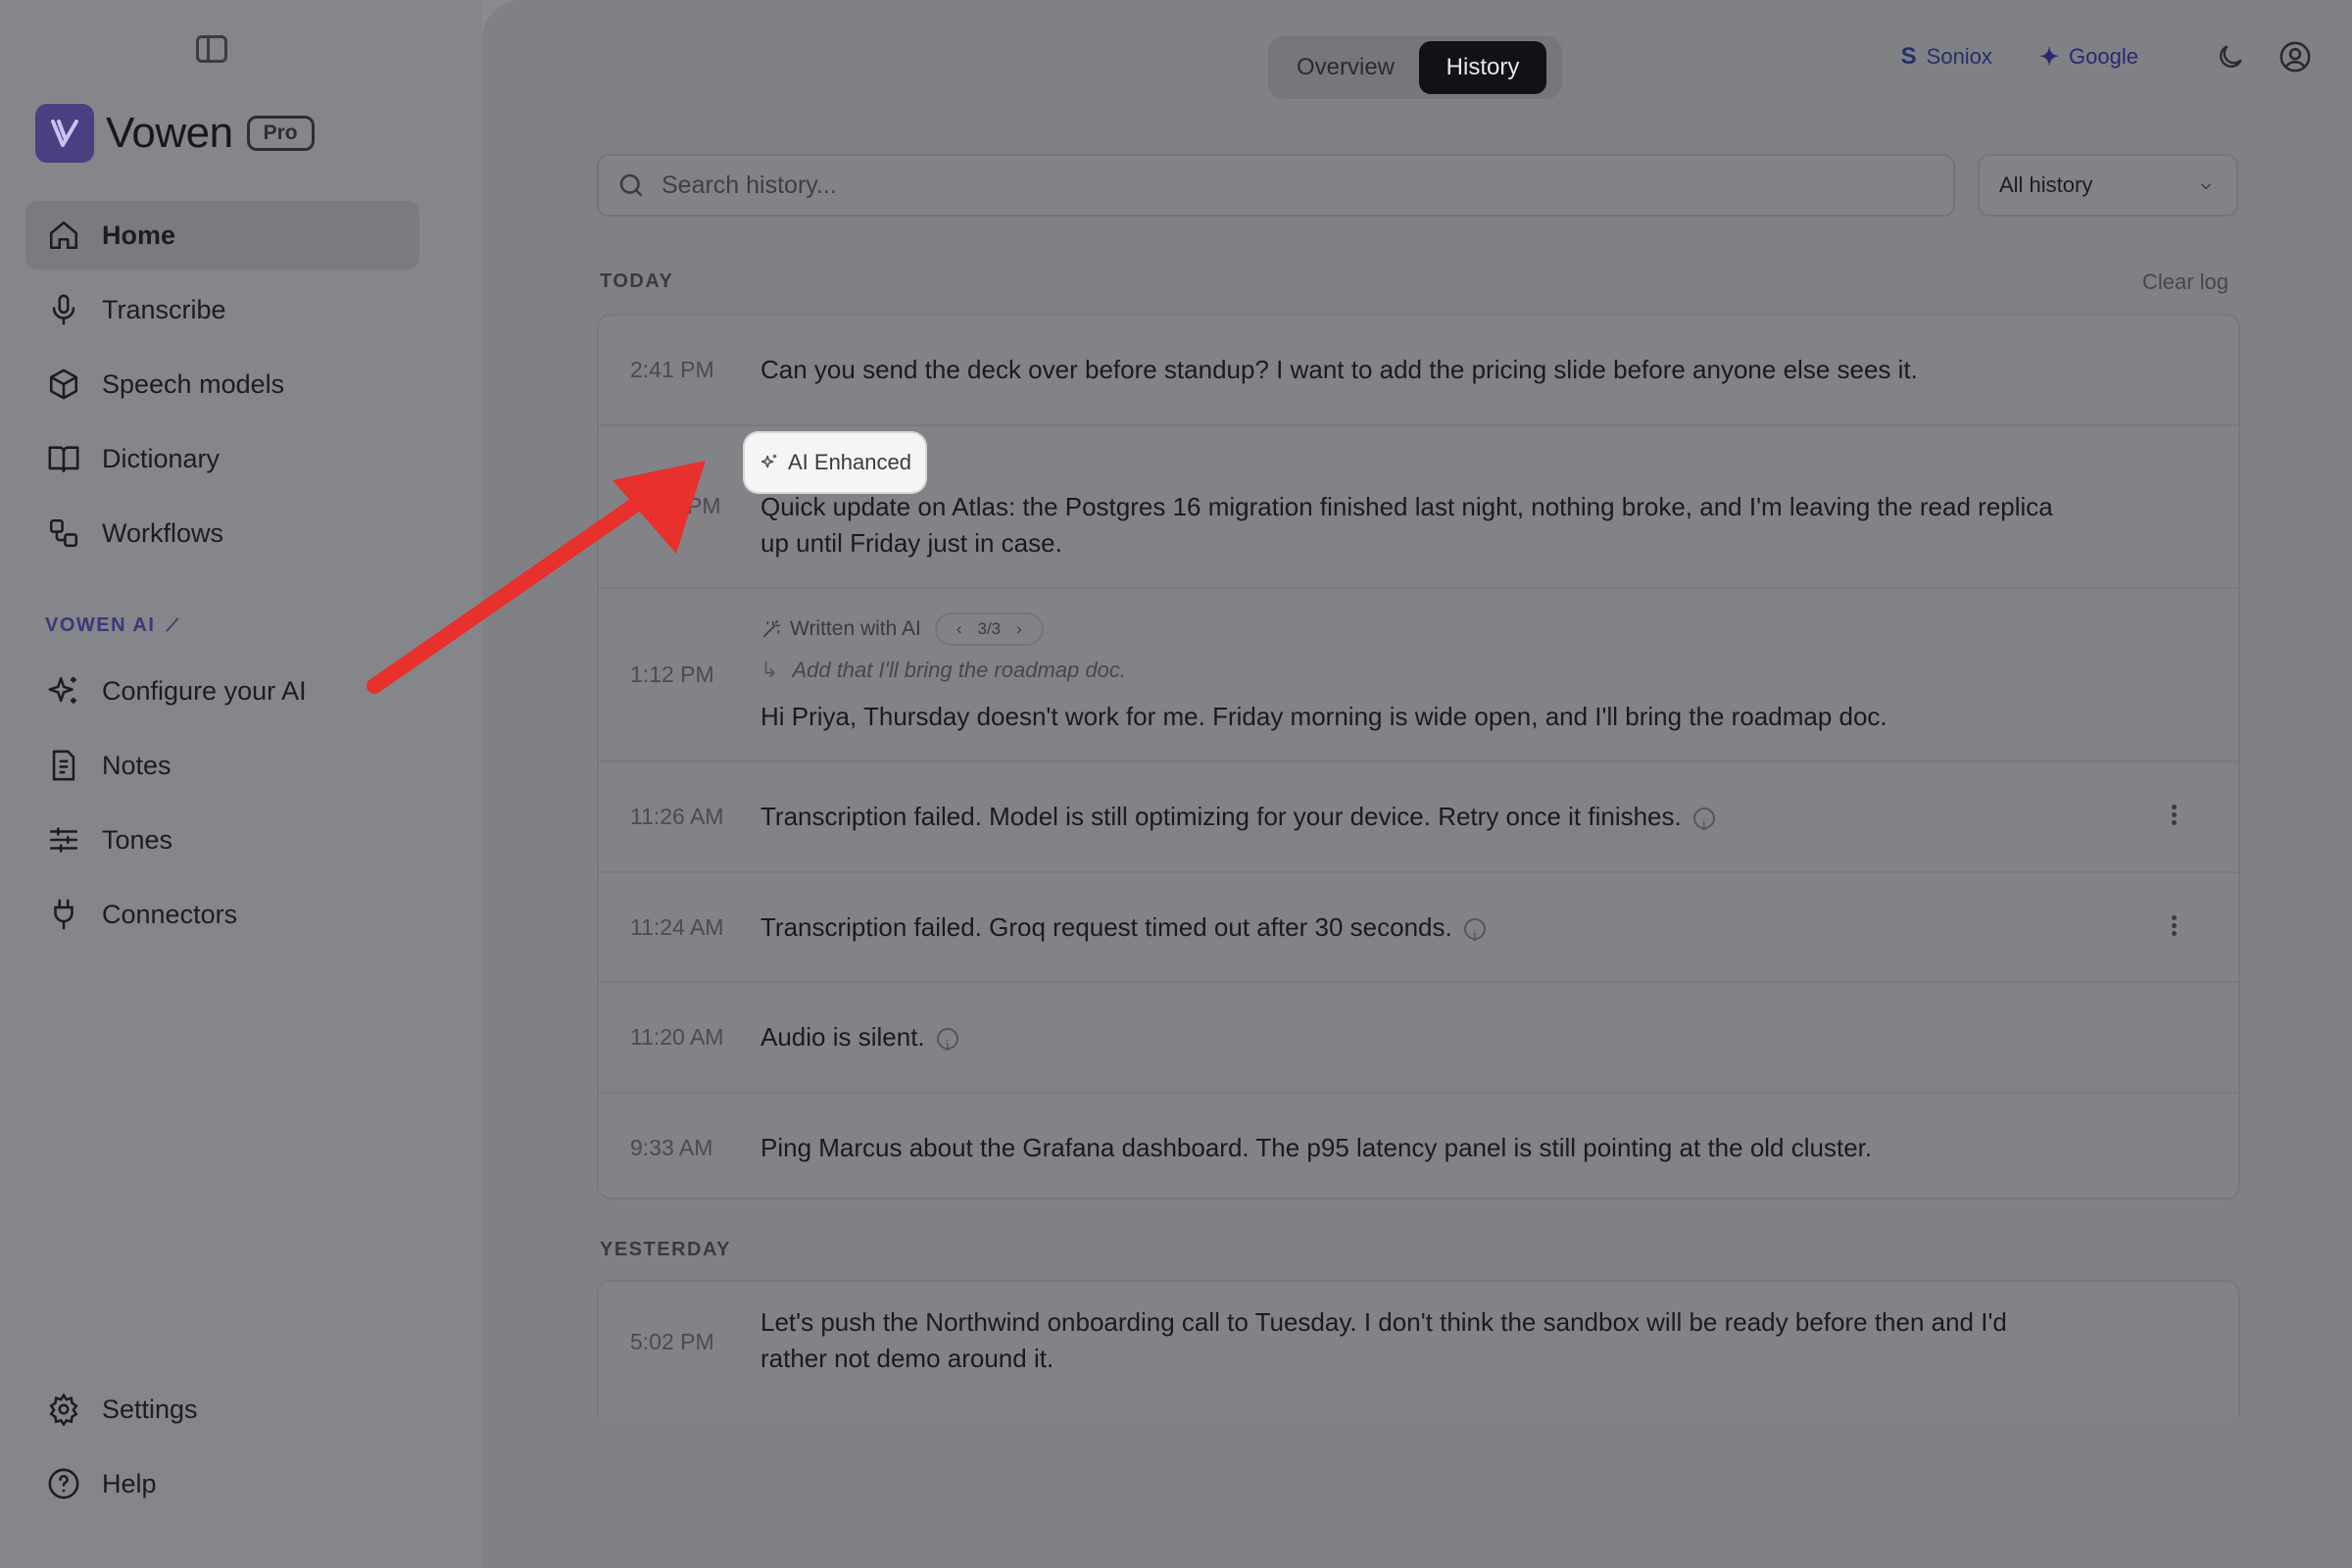  Describe the element at coordinates (637, 281) in the screenshot. I see `today-label: TODAY` at that location.